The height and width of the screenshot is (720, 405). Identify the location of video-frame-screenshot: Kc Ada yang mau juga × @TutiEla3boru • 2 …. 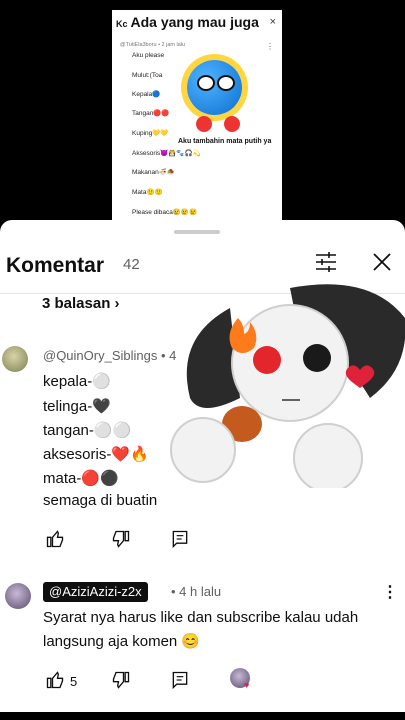
(197, 116).